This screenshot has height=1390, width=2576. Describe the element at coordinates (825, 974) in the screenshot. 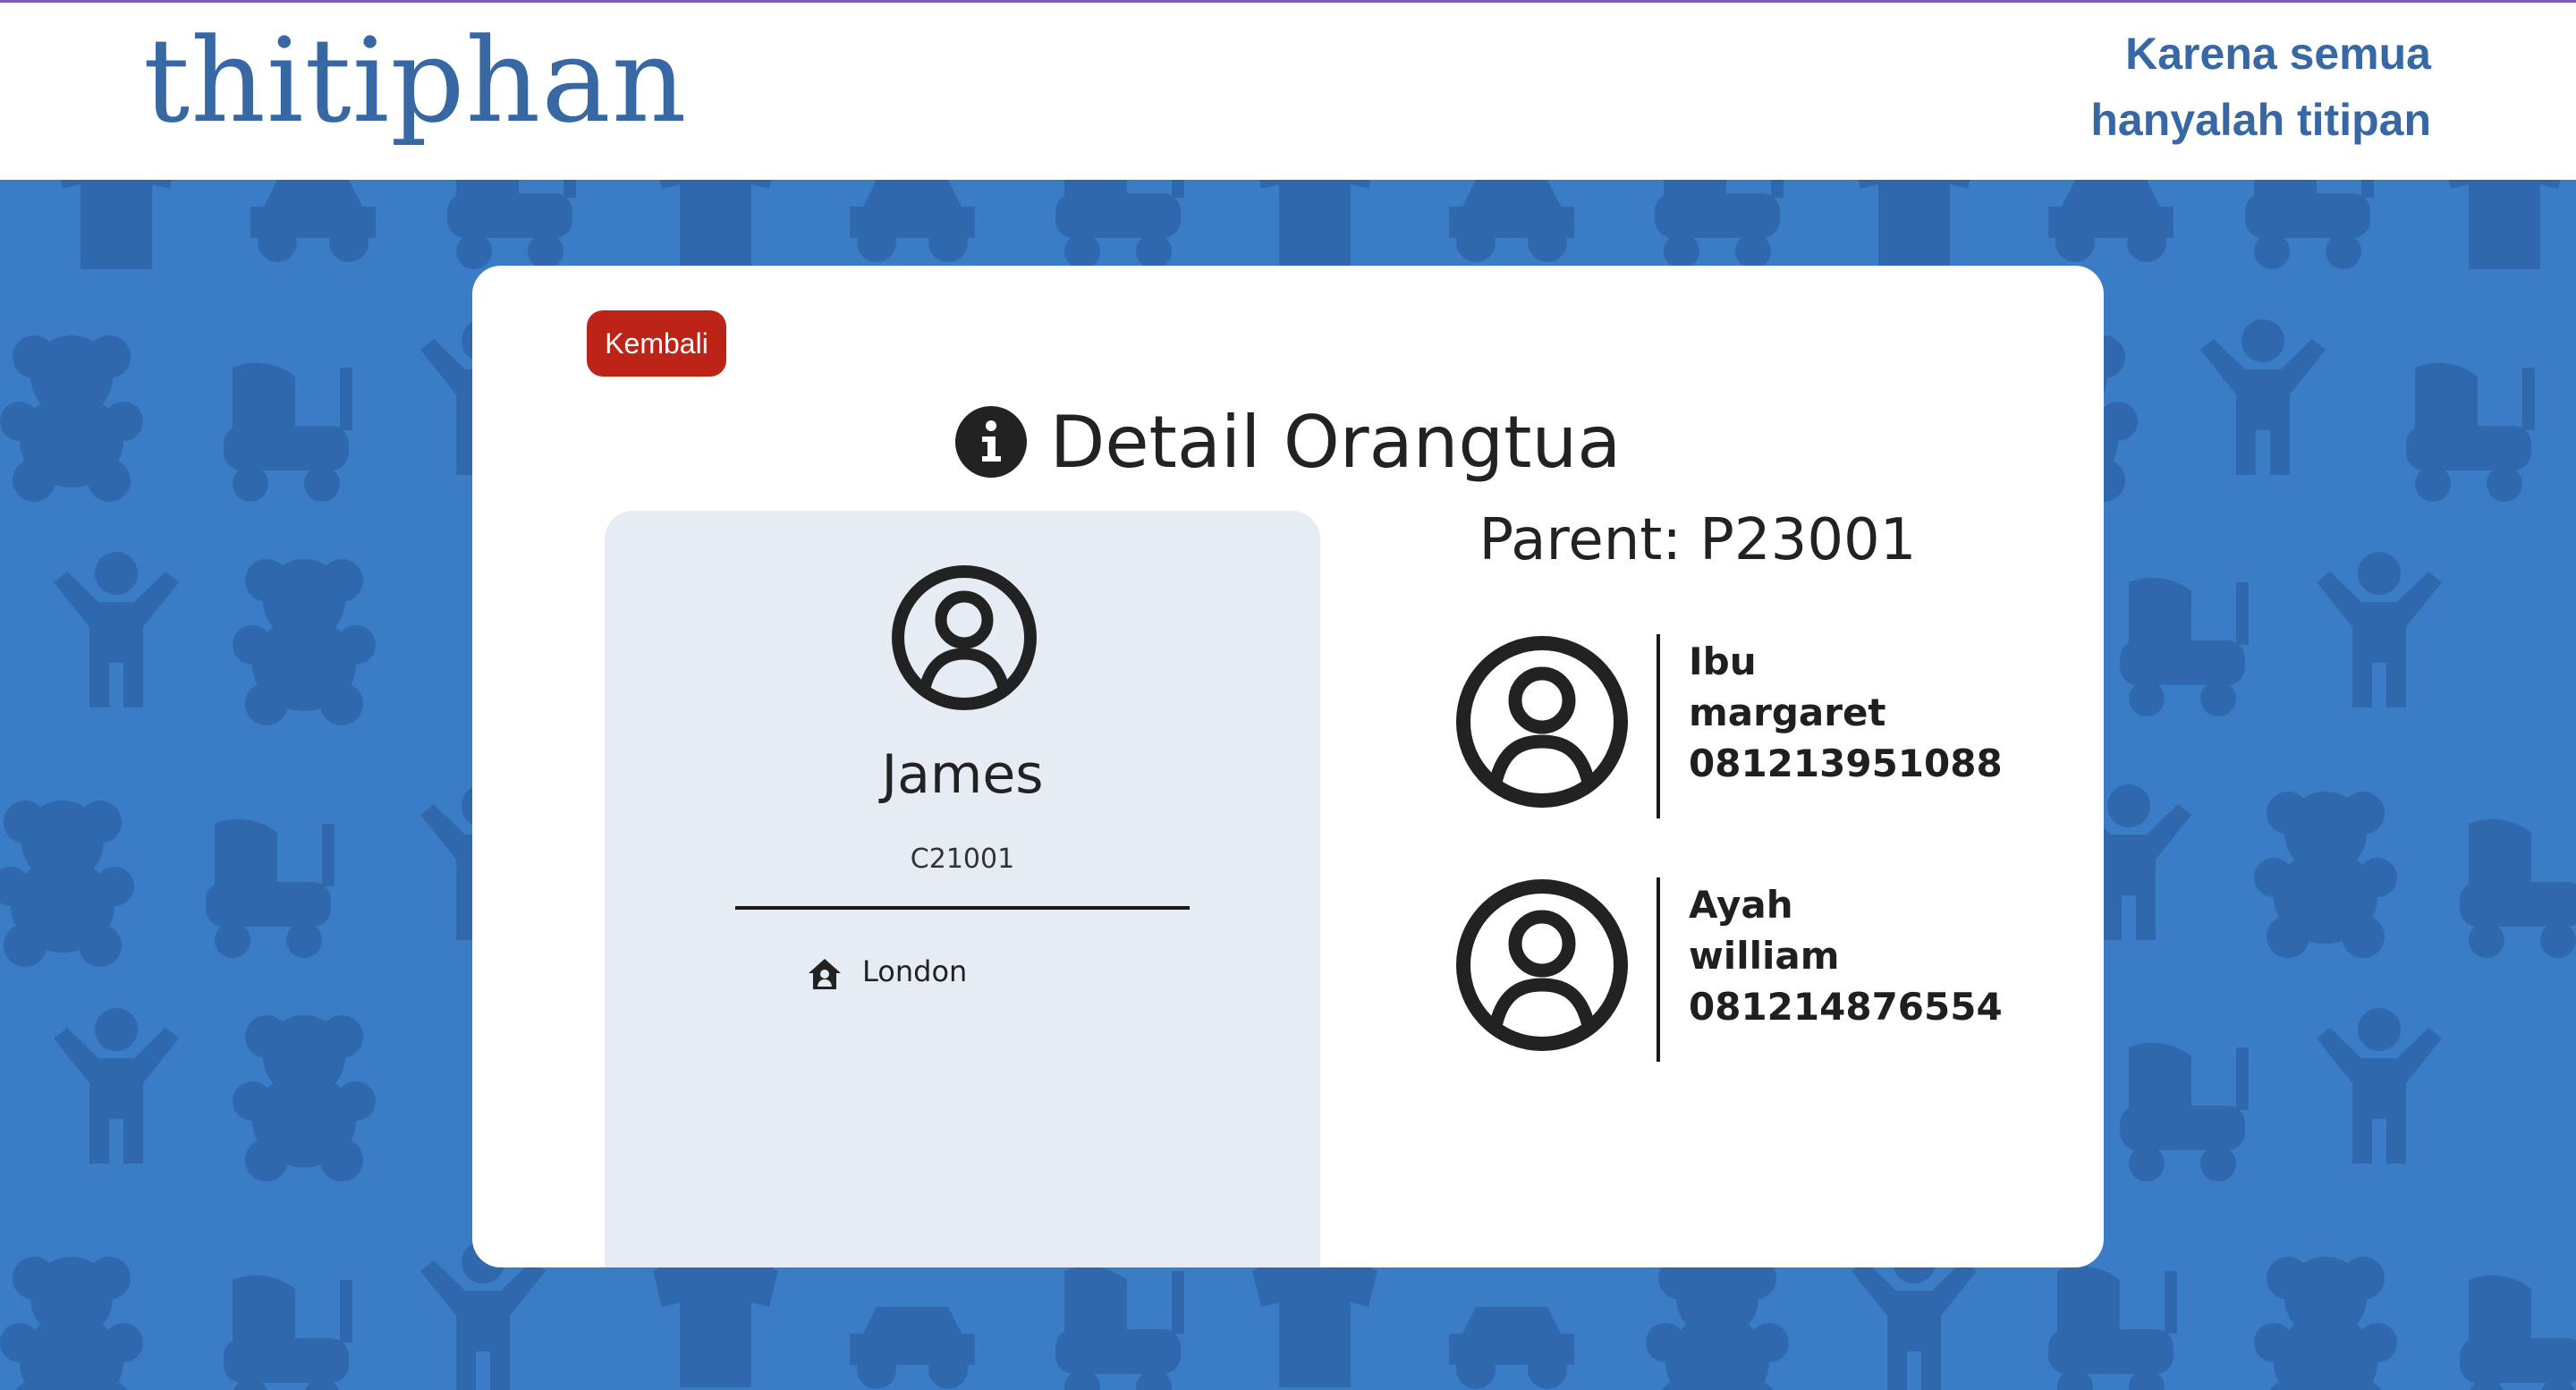

I see `house-user-icon` at that location.